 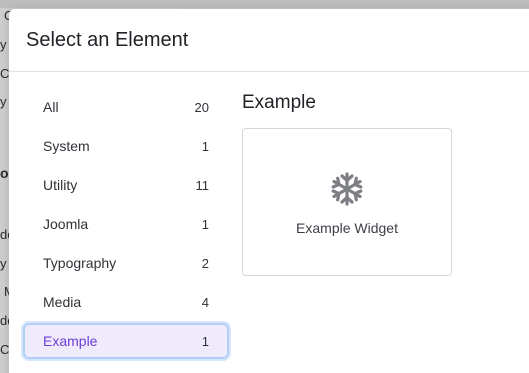 I want to click on category-count: 2, so click(x=205, y=263).